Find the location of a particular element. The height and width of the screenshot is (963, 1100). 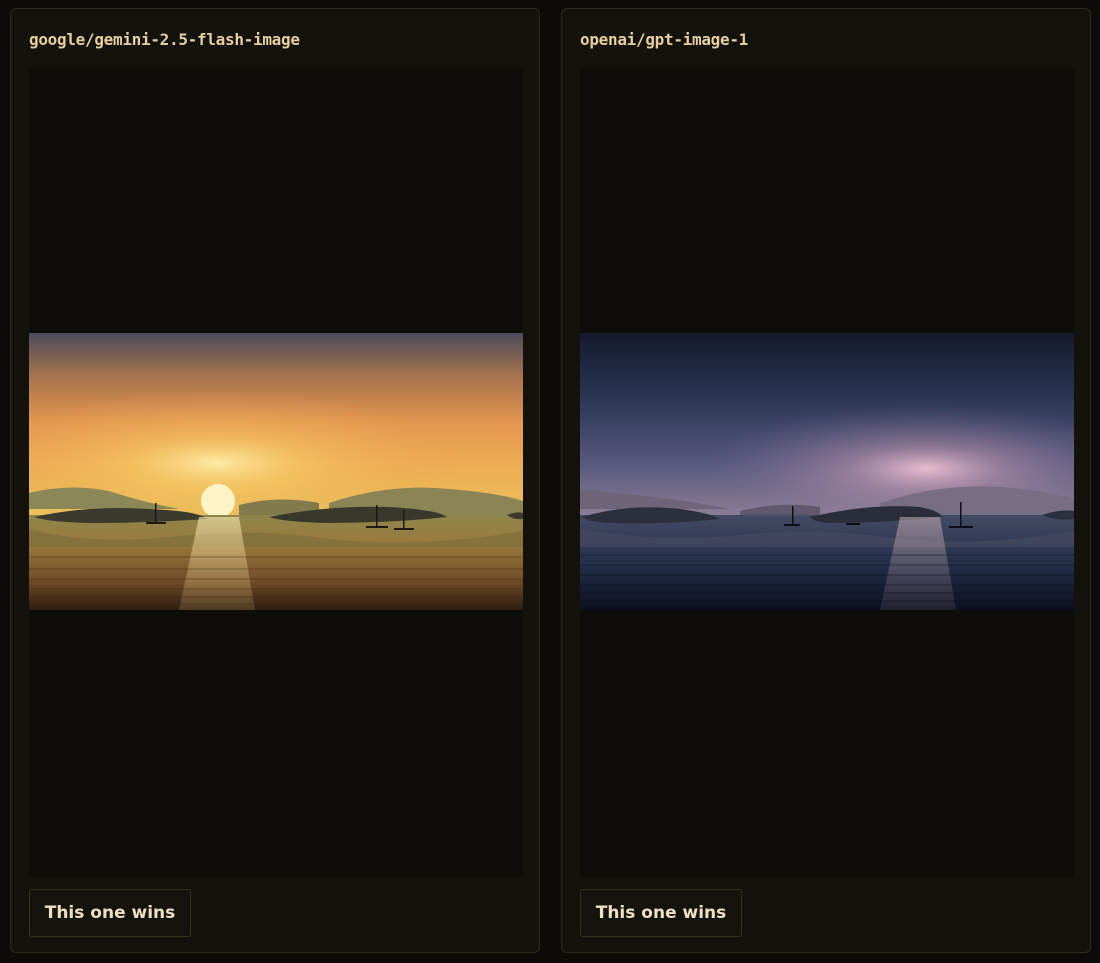

vote-button-left: This one wins is located at coordinates (110, 913).